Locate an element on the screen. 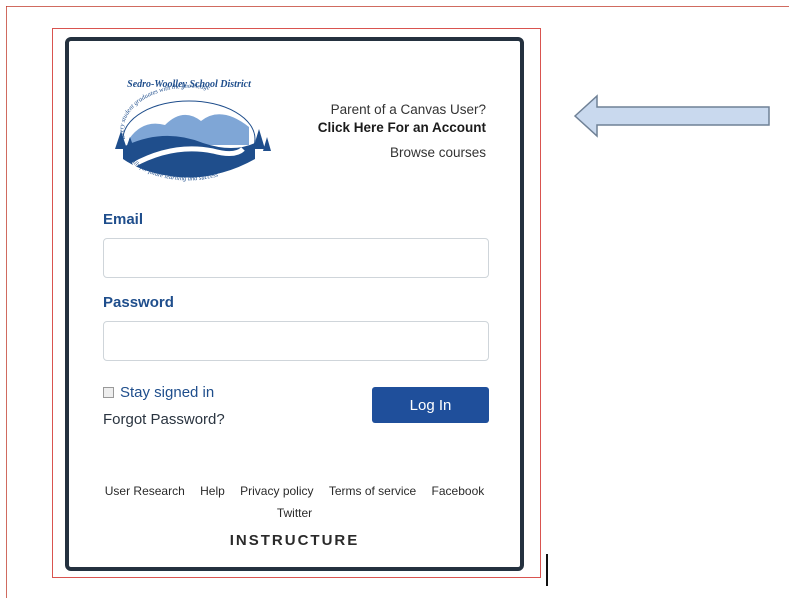  document-border-left is located at coordinates (6, 302).